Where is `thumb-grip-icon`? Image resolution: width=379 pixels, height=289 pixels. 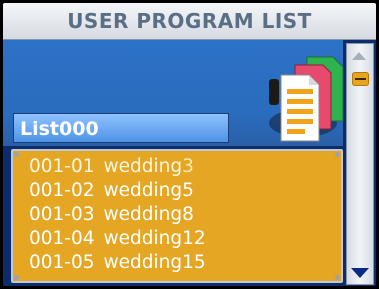
thumb-grip-icon is located at coordinates (360, 79).